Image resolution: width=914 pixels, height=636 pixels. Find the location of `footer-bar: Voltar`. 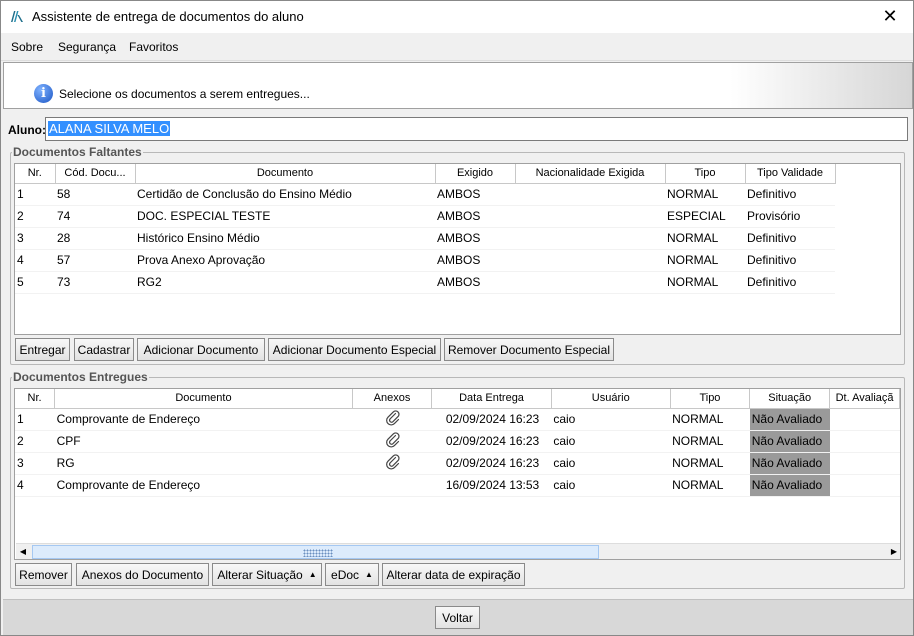

footer-bar: Voltar is located at coordinates (458, 617).